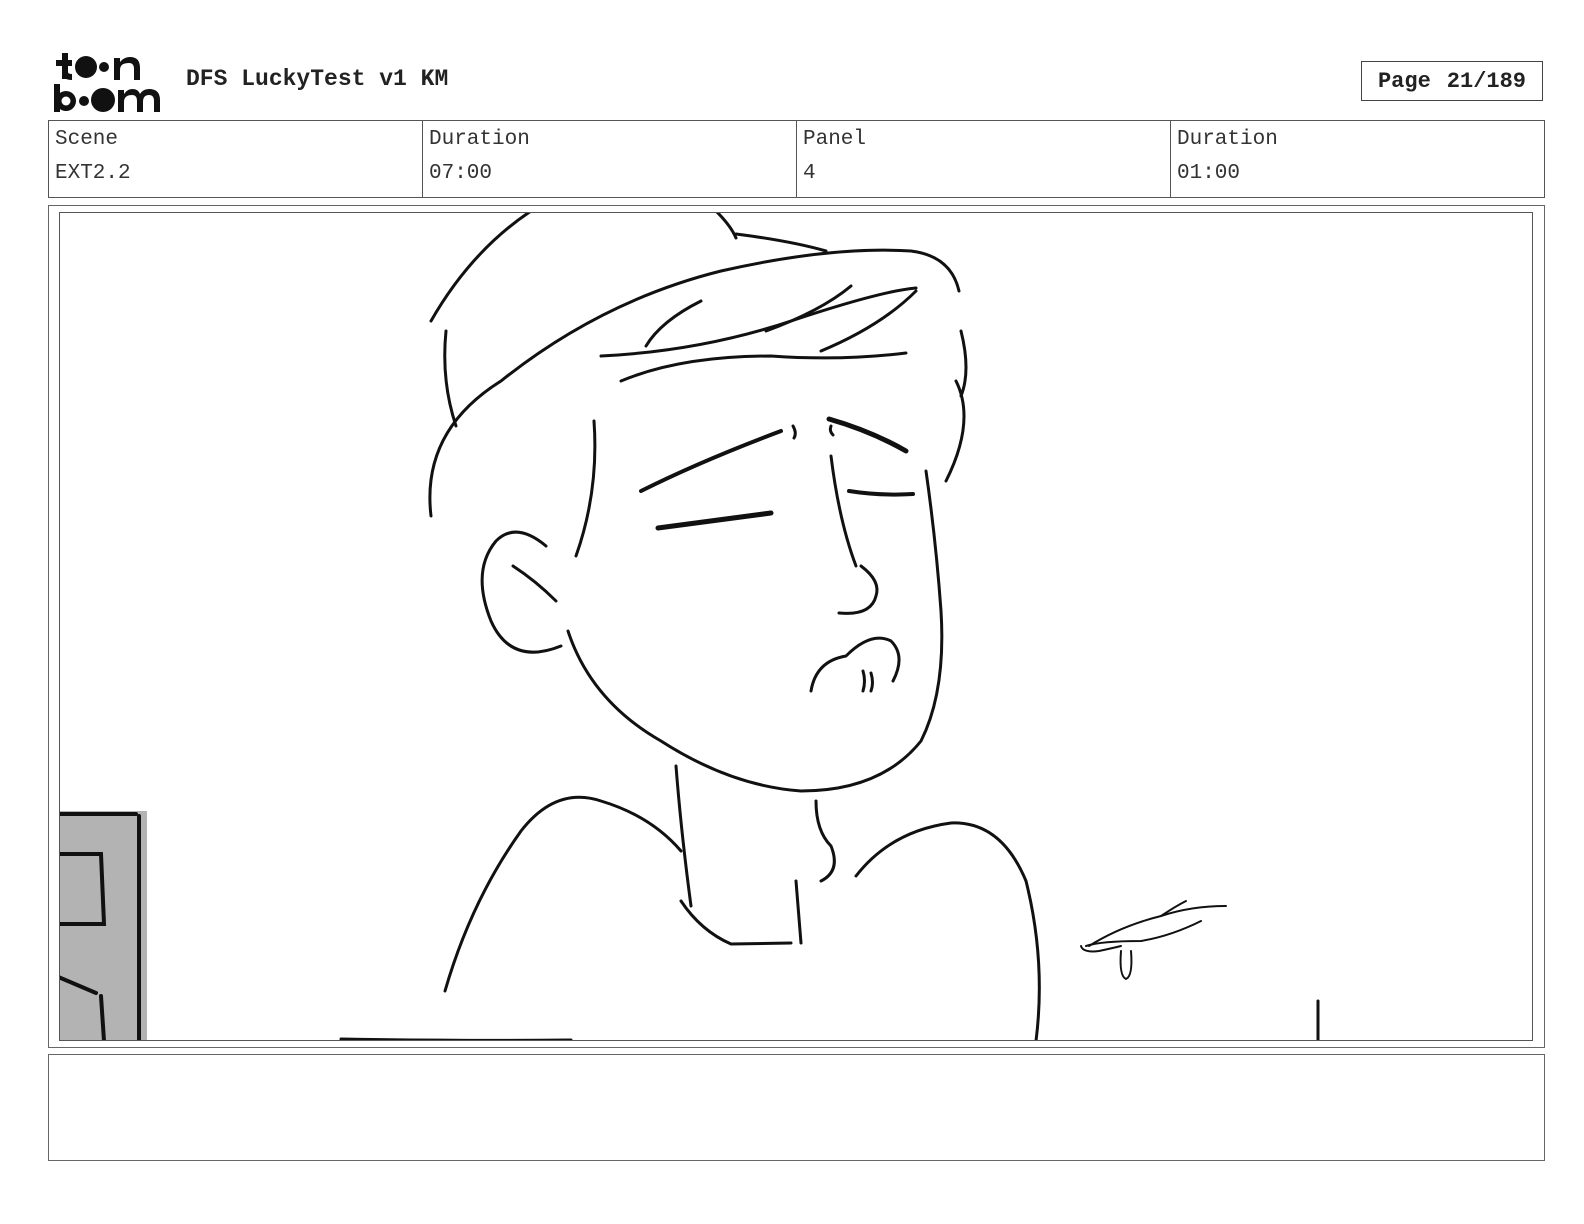  Describe the element at coordinates (236, 159) in the screenshot. I see `scene-cell: Scene EXT2.2` at that location.